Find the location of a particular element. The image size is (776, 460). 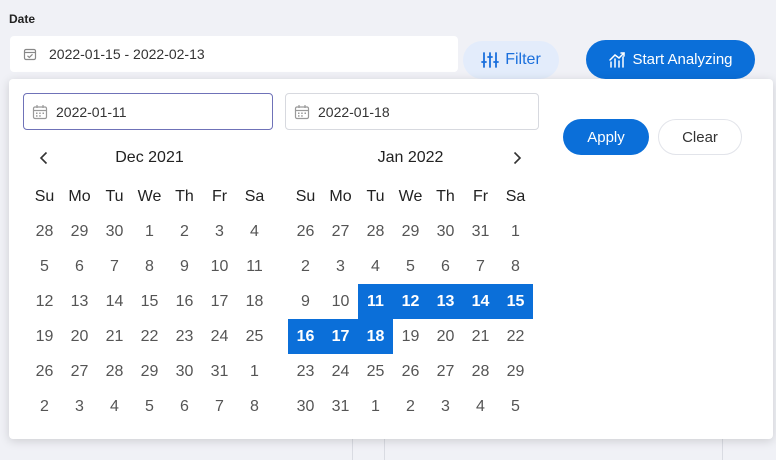

day-cell: 17 is located at coordinates (219, 301).